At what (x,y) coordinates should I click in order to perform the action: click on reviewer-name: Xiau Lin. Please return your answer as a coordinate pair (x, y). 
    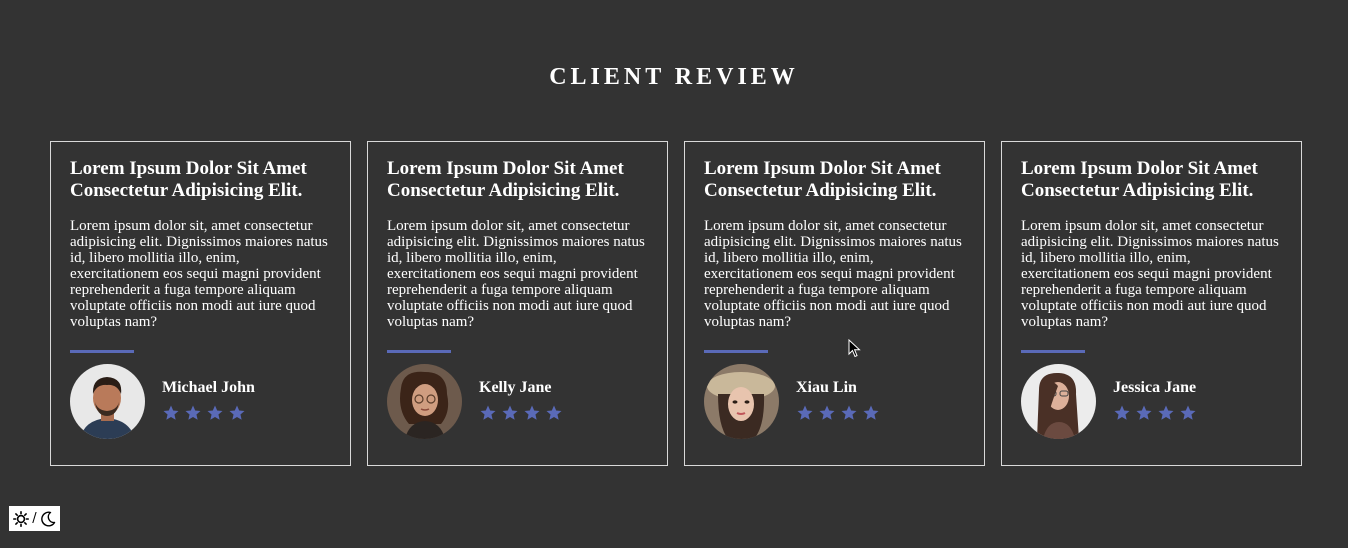
    Looking at the image, I should click on (826, 387).